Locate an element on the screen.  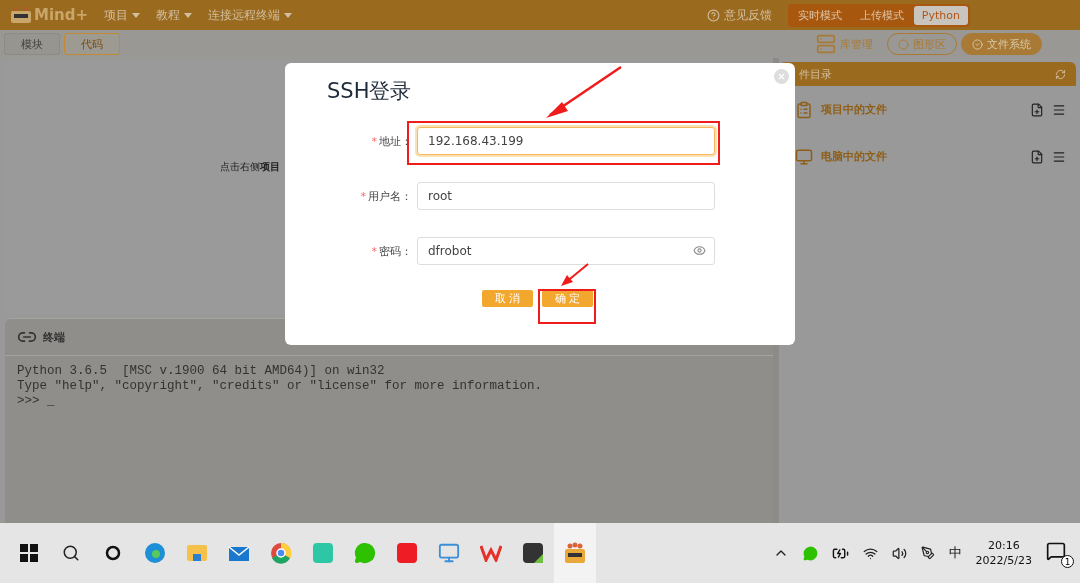
volume-icon is located at coordinates (899, 553).